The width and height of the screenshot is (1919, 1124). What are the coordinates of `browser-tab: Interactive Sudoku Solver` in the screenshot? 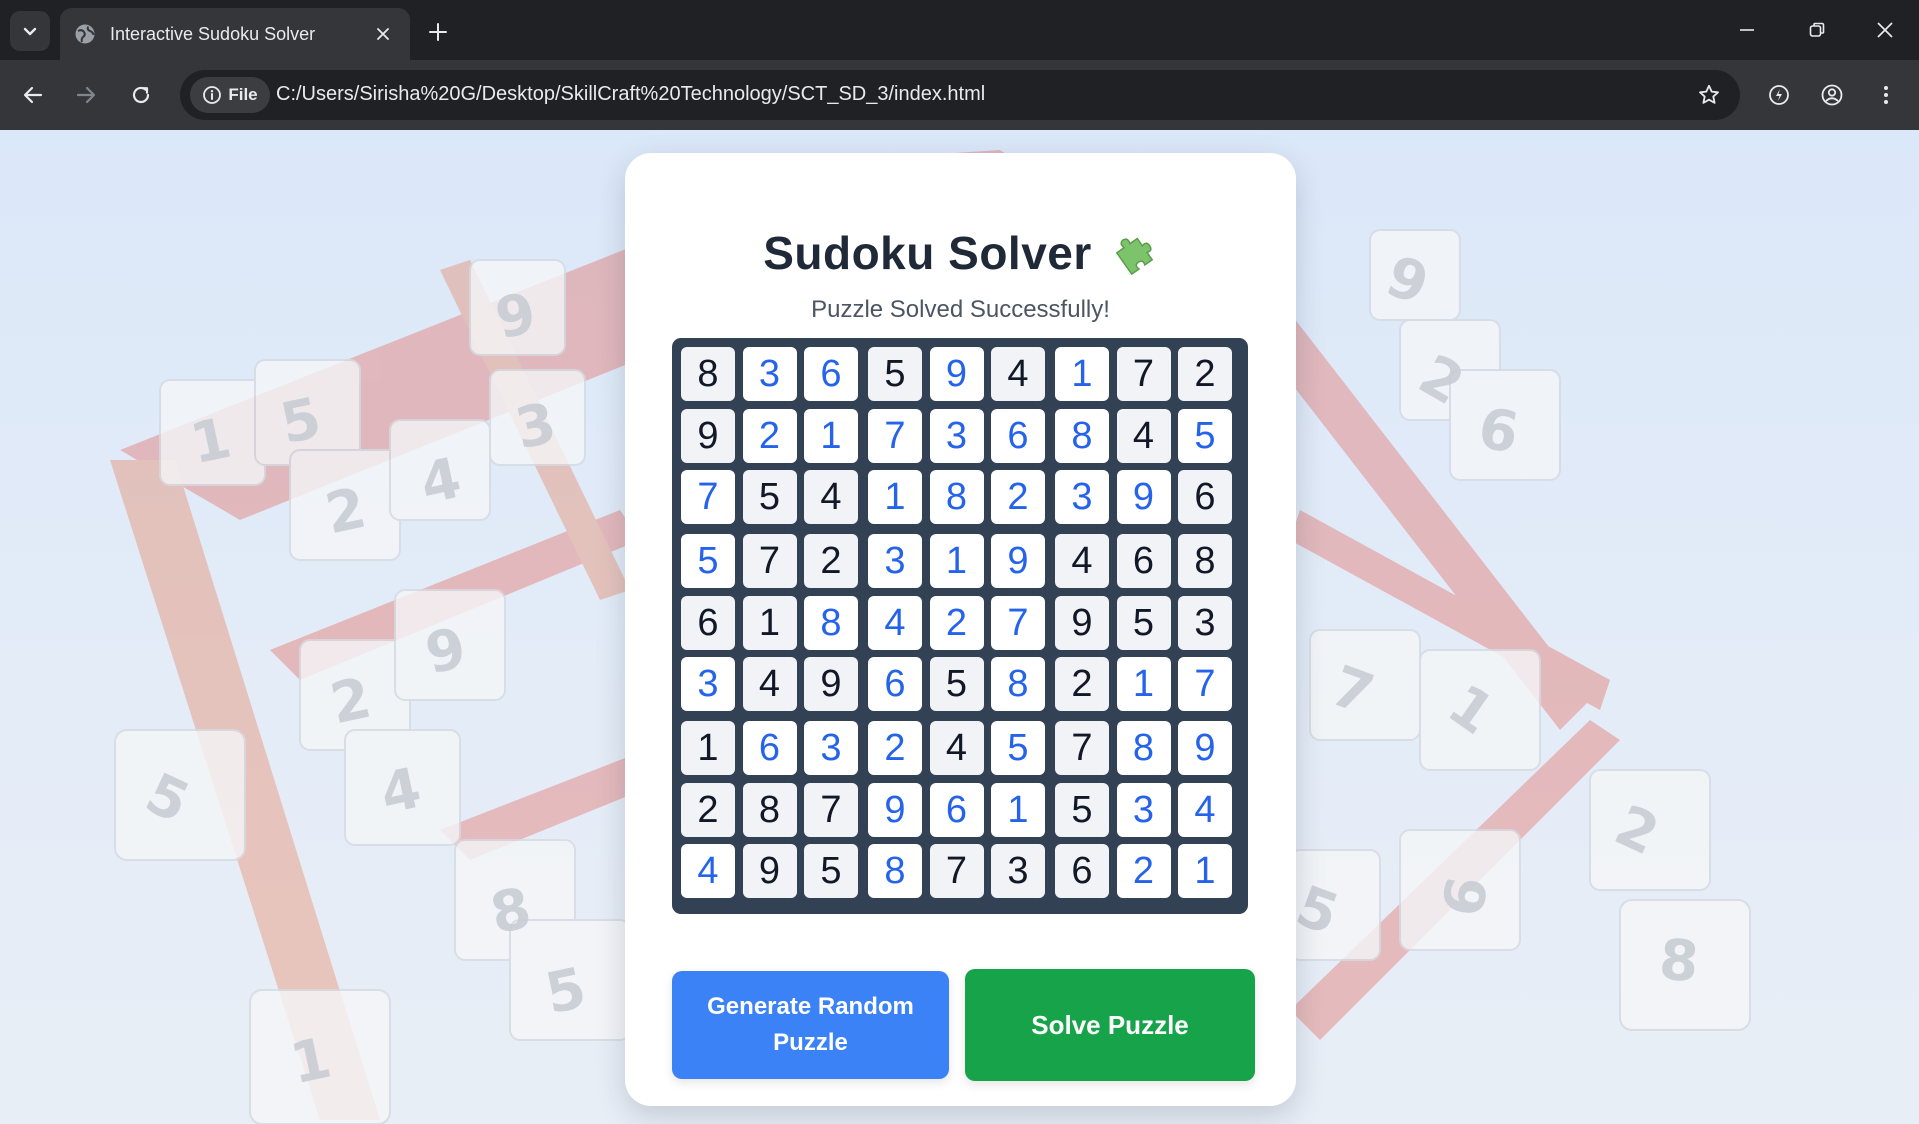 It's located at (235, 34).